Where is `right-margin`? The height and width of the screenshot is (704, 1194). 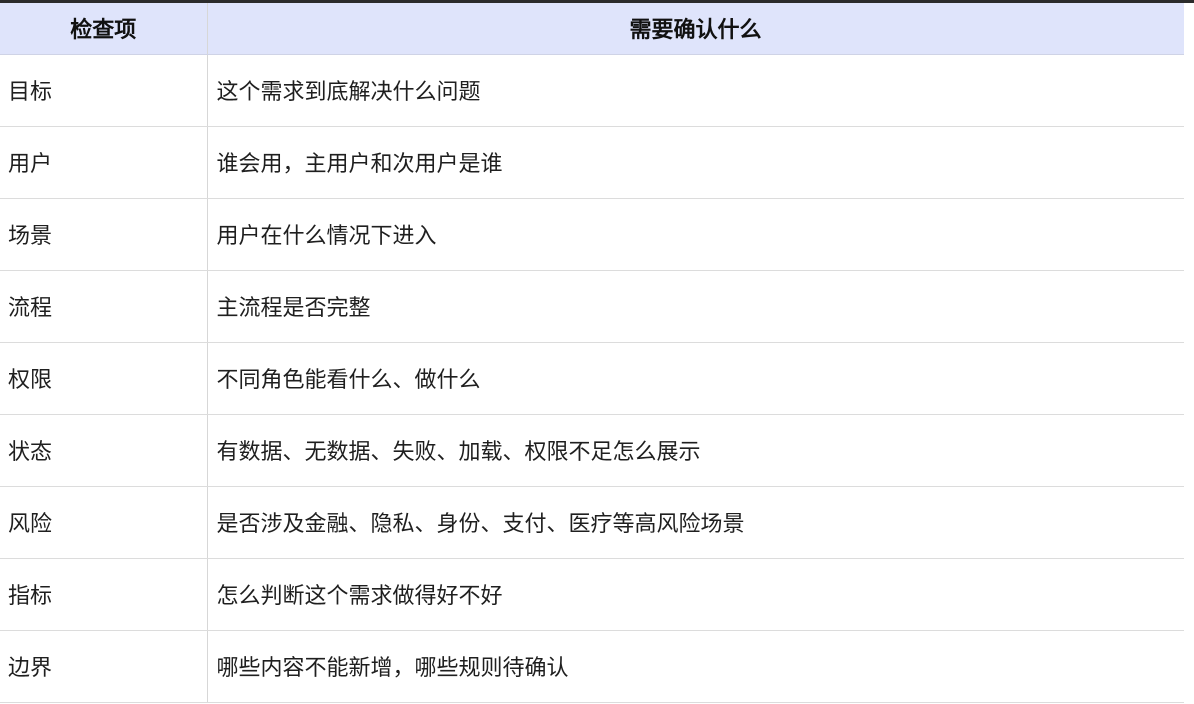
right-margin is located at coordinates (1189, 353).